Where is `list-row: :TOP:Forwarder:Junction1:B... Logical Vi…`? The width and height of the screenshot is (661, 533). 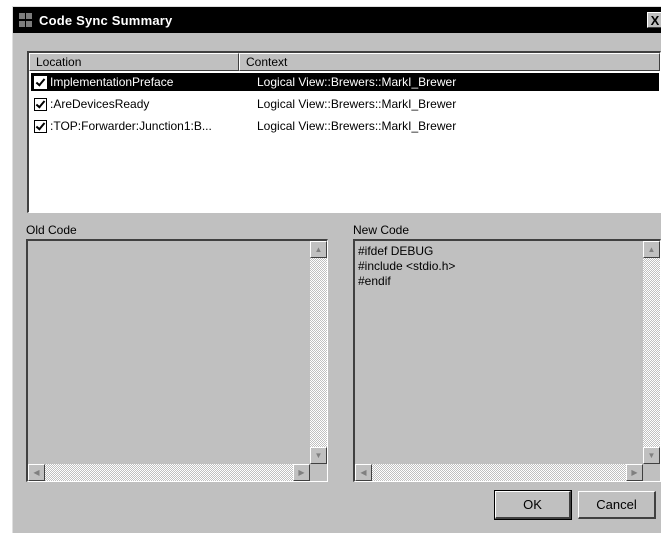
list-row: :TOP:Forwarder:Junction1:B... Logical Vi… is located at coordinates (345, 126).